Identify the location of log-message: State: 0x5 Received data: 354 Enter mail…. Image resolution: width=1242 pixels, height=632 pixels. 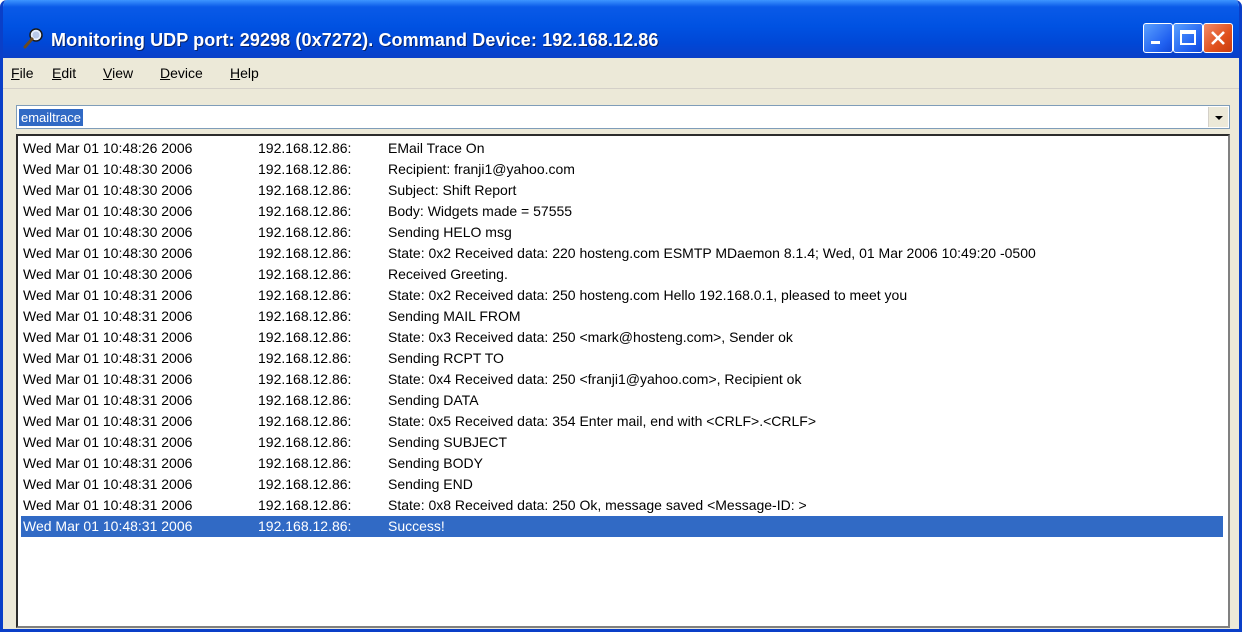
(602, 421).